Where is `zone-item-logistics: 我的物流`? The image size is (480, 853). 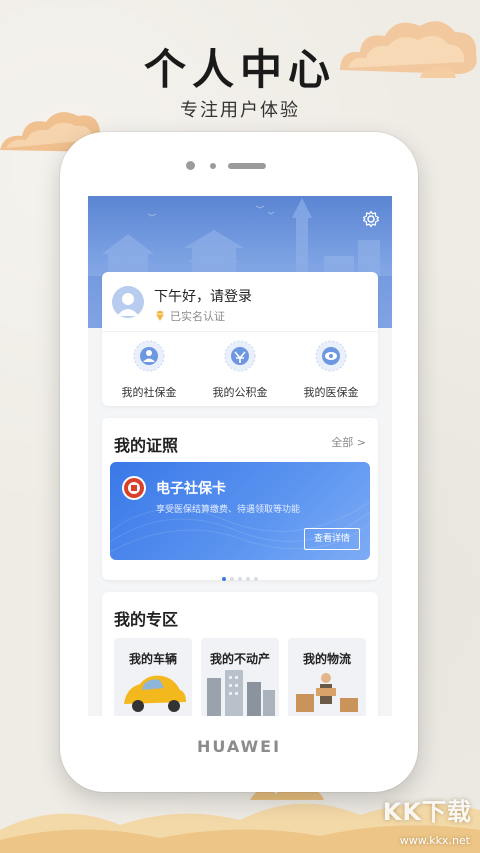 zone-item-logistics: 我的物流 is located at coordinates (327, 677).